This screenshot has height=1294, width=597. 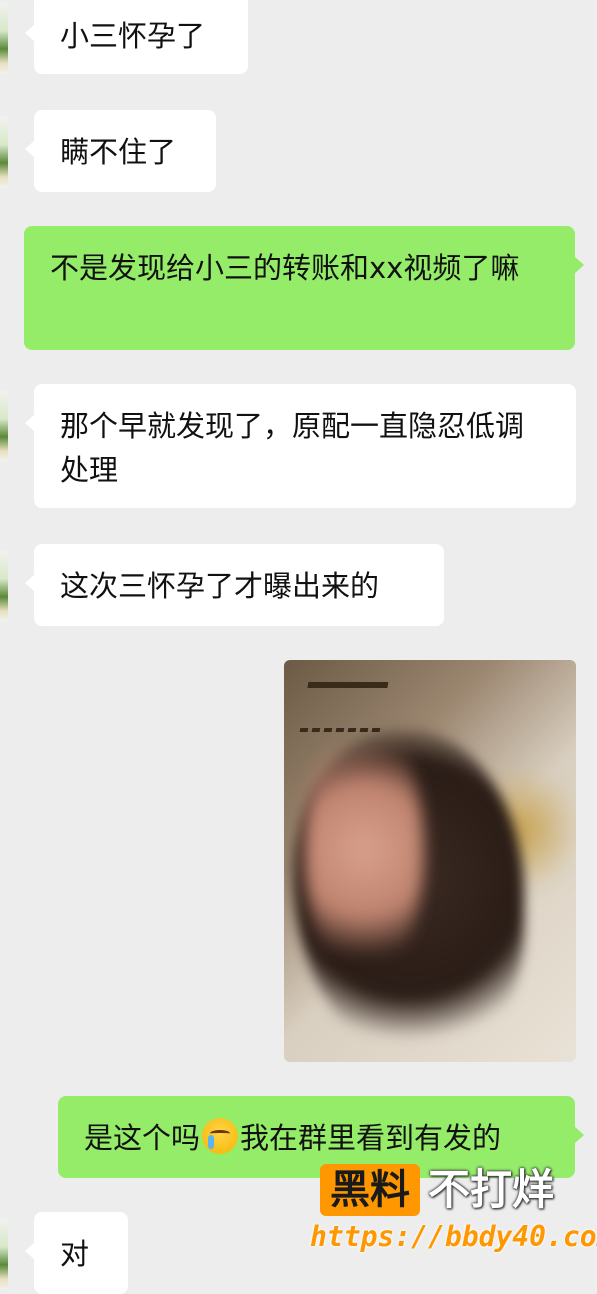 What do you see at coordinates (220, 586) in the screenshot?
I see `message-text: 这次三怀孕了才曝出来的` at bounding box center [220, 586].